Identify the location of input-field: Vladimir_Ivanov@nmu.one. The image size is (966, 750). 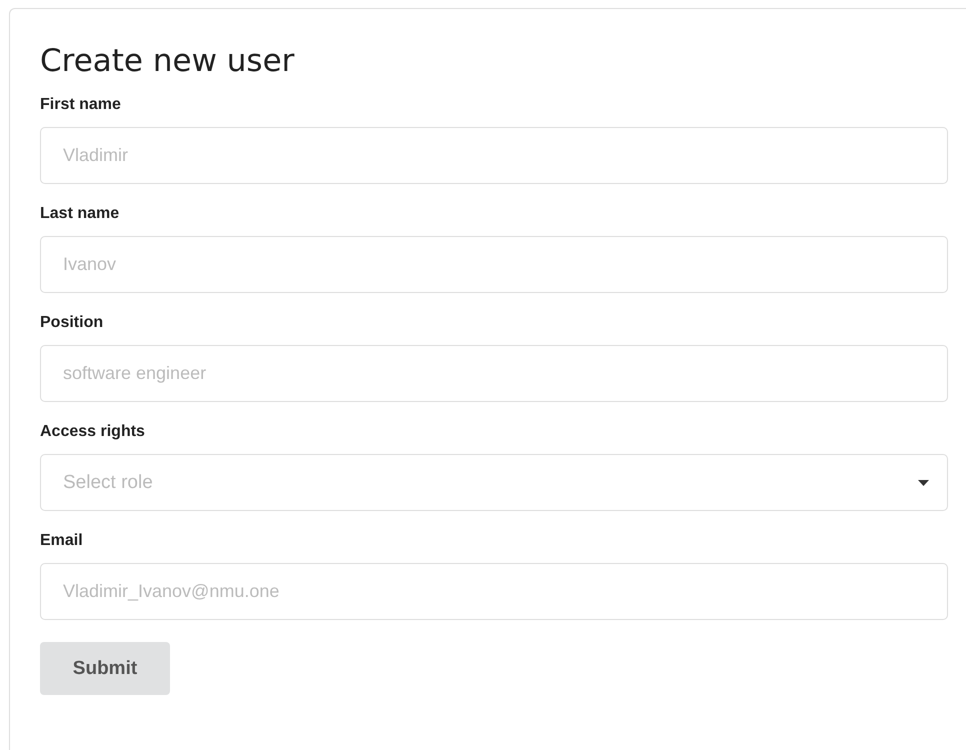
(494, 591).